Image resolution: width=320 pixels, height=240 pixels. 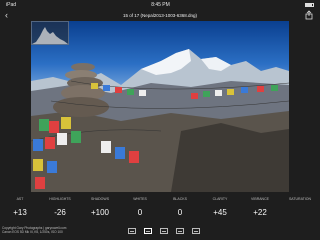 I want to click on bottom-toolbar, so click(x=164, y=231).